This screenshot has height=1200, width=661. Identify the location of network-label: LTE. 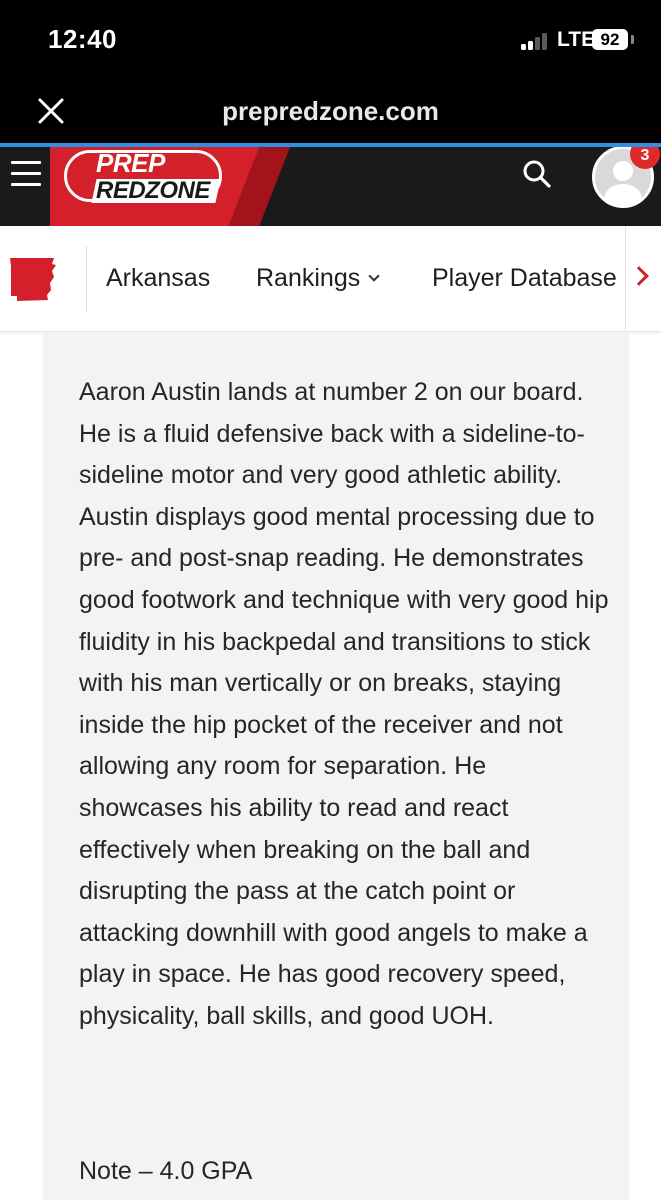
(576, 39).